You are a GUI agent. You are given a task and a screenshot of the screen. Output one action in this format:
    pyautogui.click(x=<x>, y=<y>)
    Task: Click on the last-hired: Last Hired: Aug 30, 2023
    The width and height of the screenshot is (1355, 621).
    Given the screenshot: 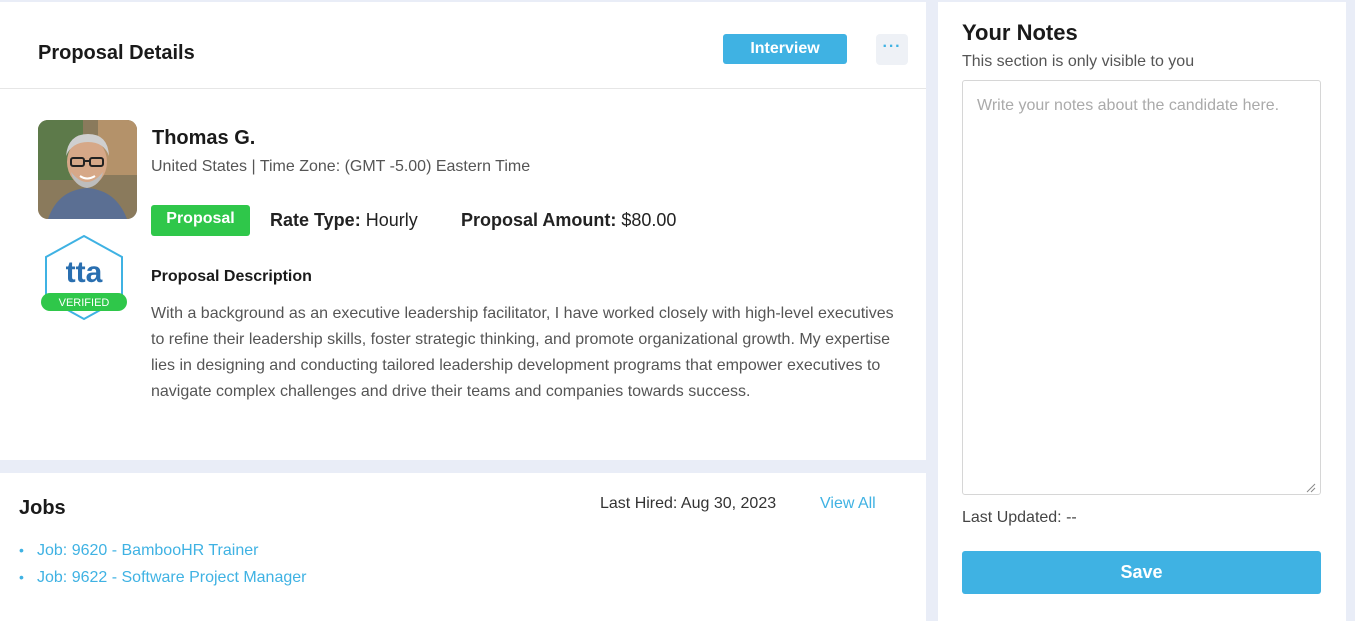 What is the action you would take?
    pyautogui.click(x=688, y=503)
    